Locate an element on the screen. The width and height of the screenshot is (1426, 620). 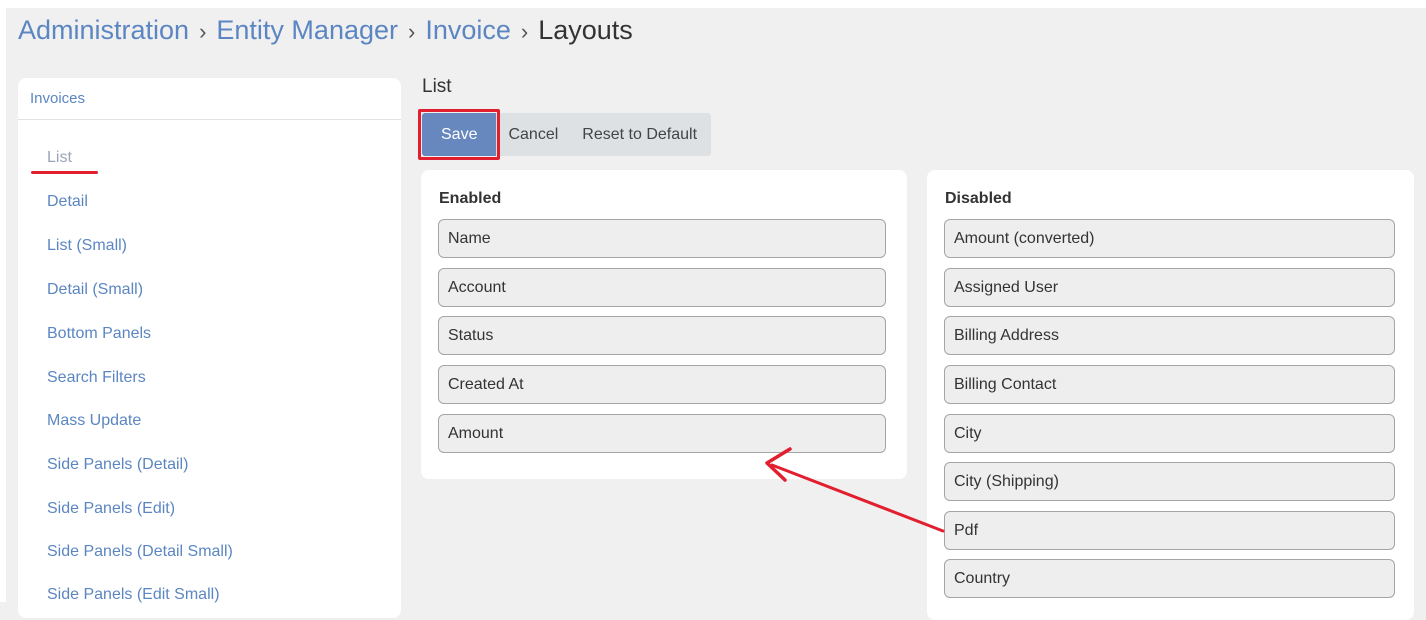
left-strip is located at coordinates (3, 301).